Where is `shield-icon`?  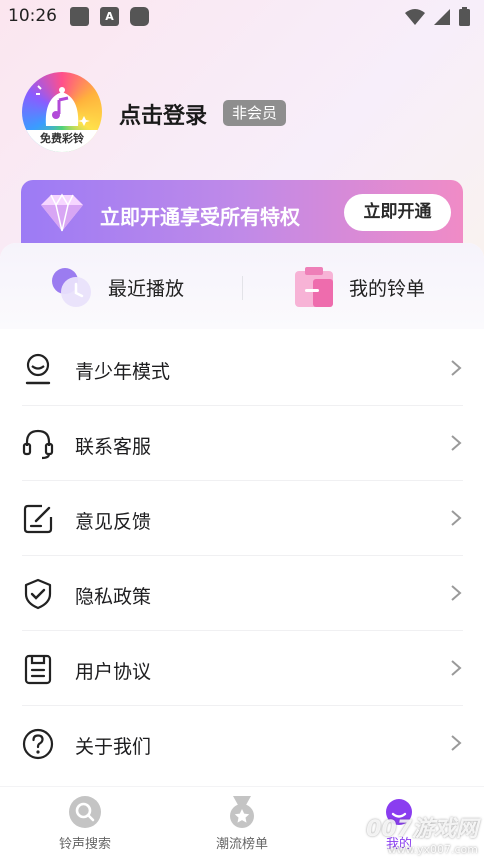
shield-icon is located at coordinates (38, 594).